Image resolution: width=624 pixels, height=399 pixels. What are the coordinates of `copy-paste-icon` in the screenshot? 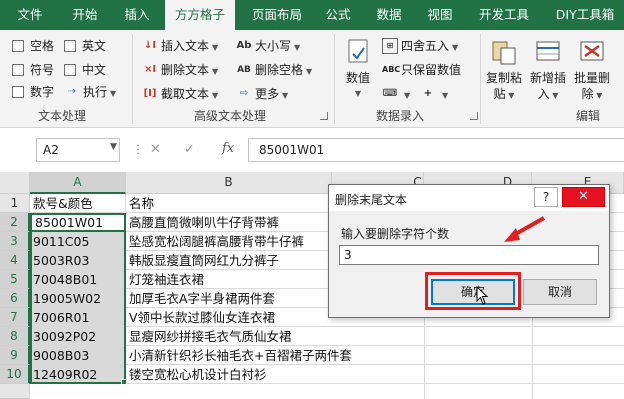 It's located at (504, 53).